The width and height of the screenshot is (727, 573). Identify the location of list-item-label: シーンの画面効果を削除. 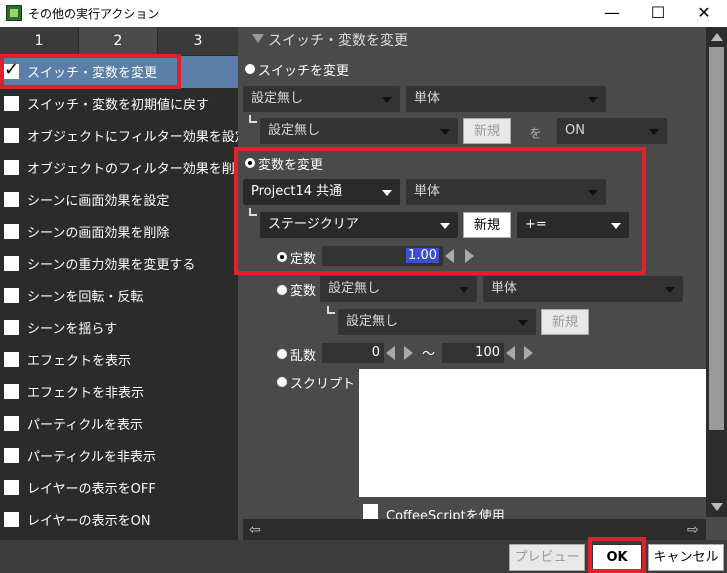
(98, 233).